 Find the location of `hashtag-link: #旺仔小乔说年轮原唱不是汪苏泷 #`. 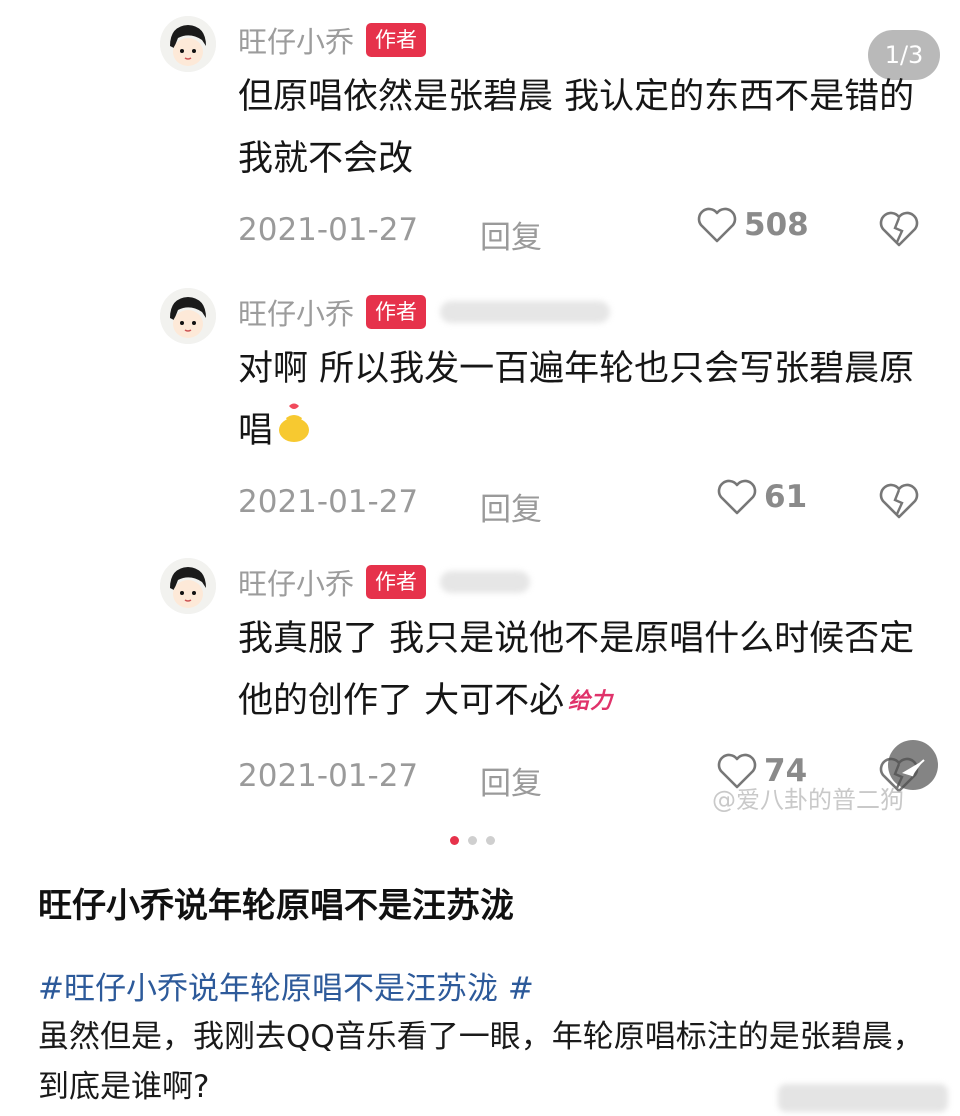

hashtag-link: #旺仔小乔说年轮原唱不是汪苏泷 # is located at coordinates (483, 985).